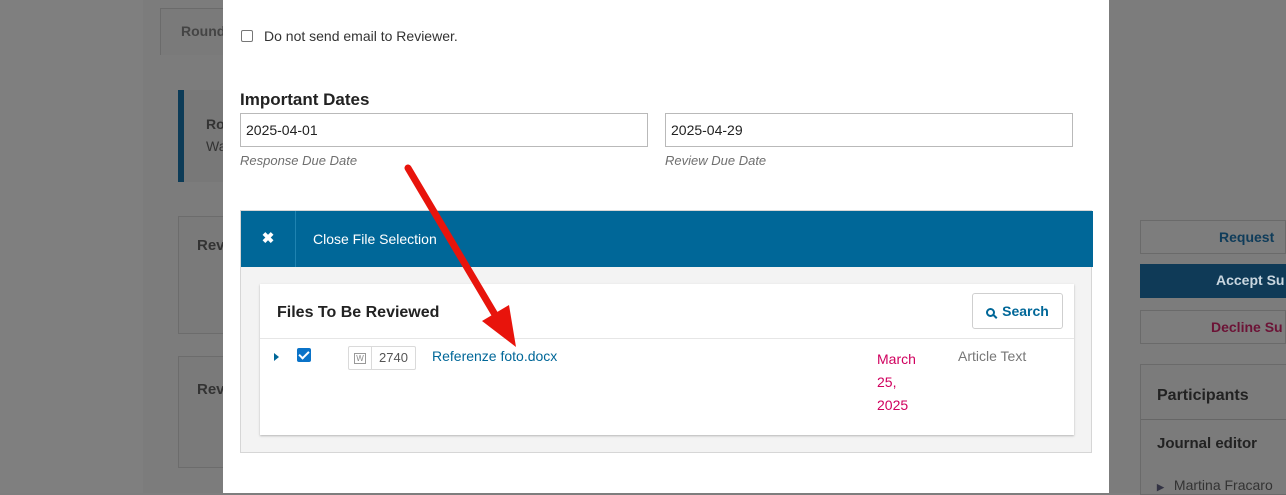 This screenshot has width=1286, height=495. Describe the element at coordinates (869, 130) in the screenshot. I see `review-due-date-input` at that location.